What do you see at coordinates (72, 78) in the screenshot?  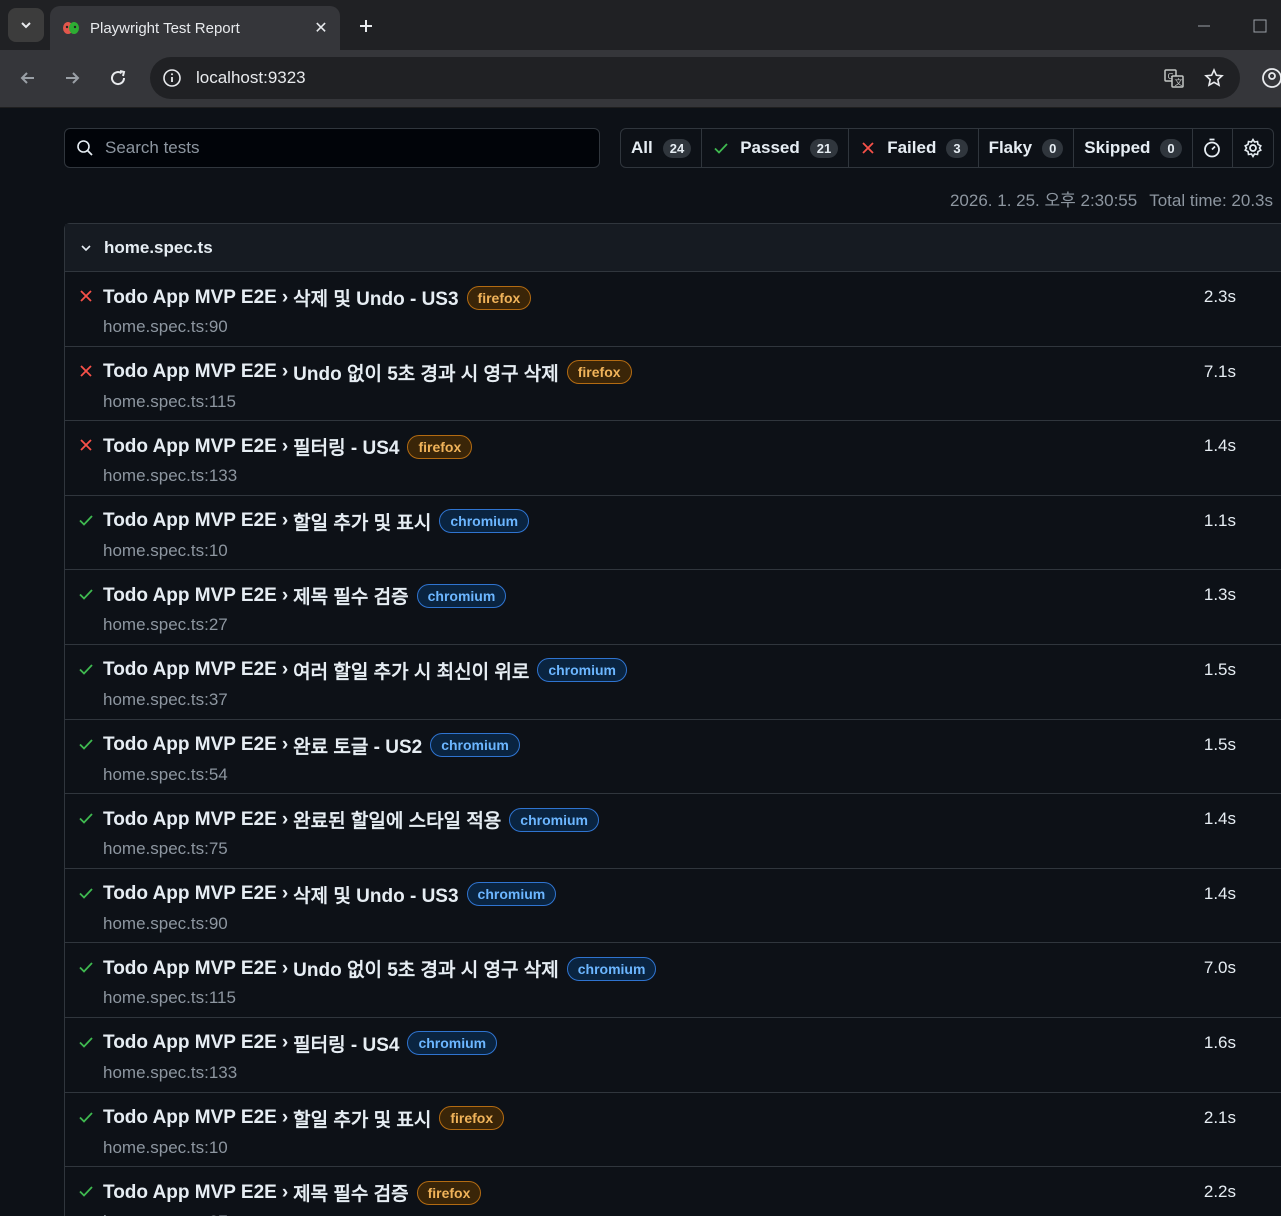 I see `forward-button` at bounding box center [72, 78].